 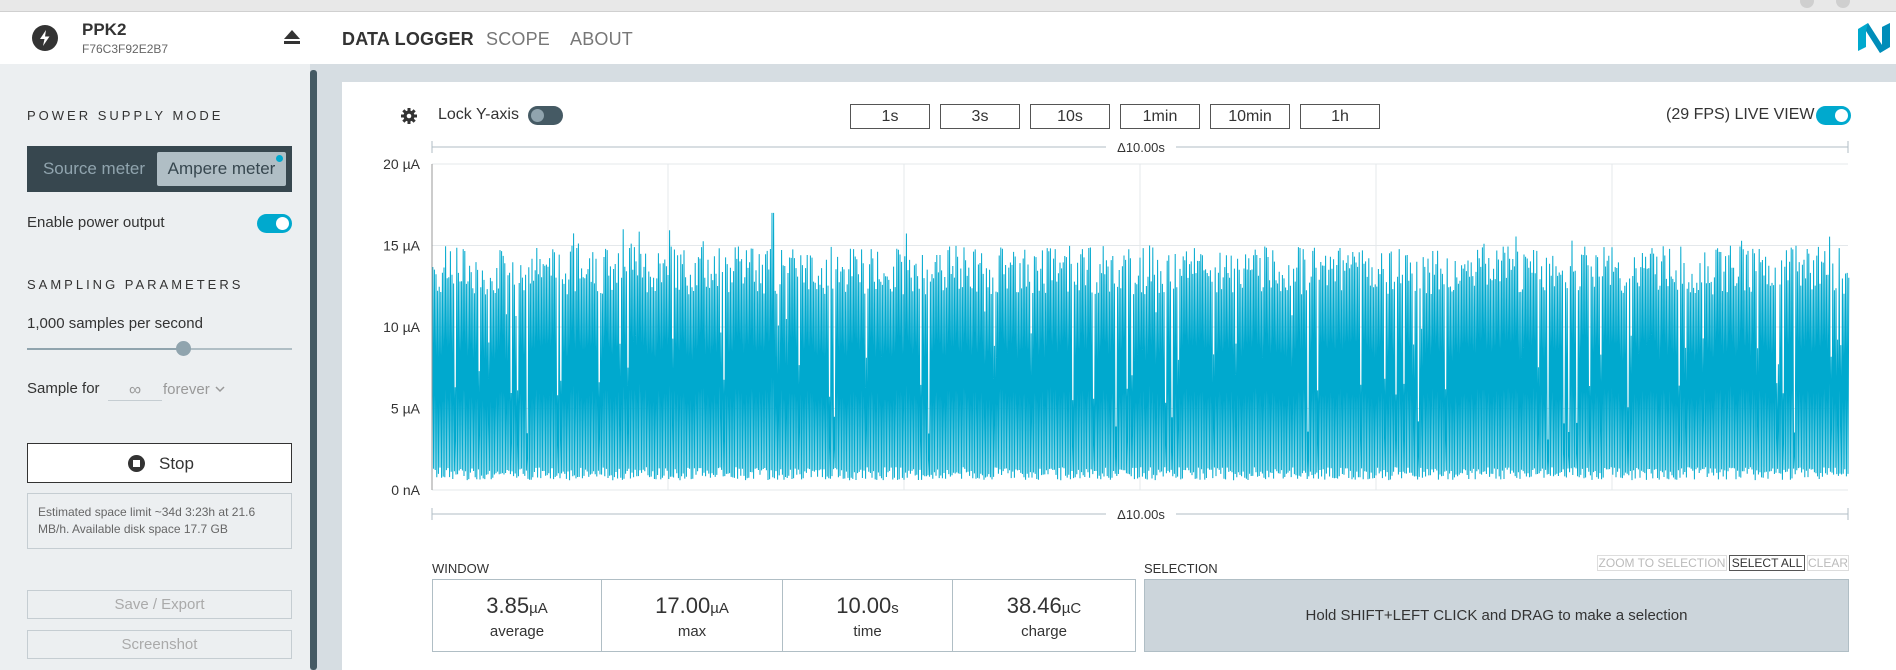 I want to click on selection-label: SELECTION, so click(x=1181, y=568).